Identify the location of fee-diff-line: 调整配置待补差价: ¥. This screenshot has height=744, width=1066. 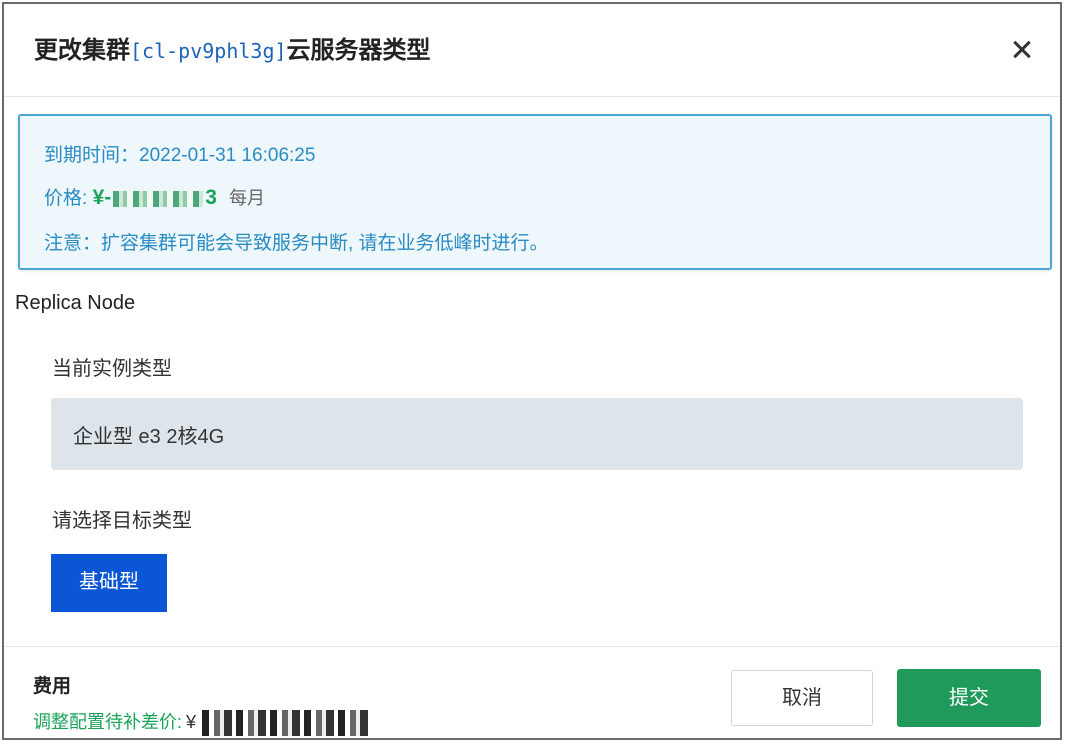
(203, 722).